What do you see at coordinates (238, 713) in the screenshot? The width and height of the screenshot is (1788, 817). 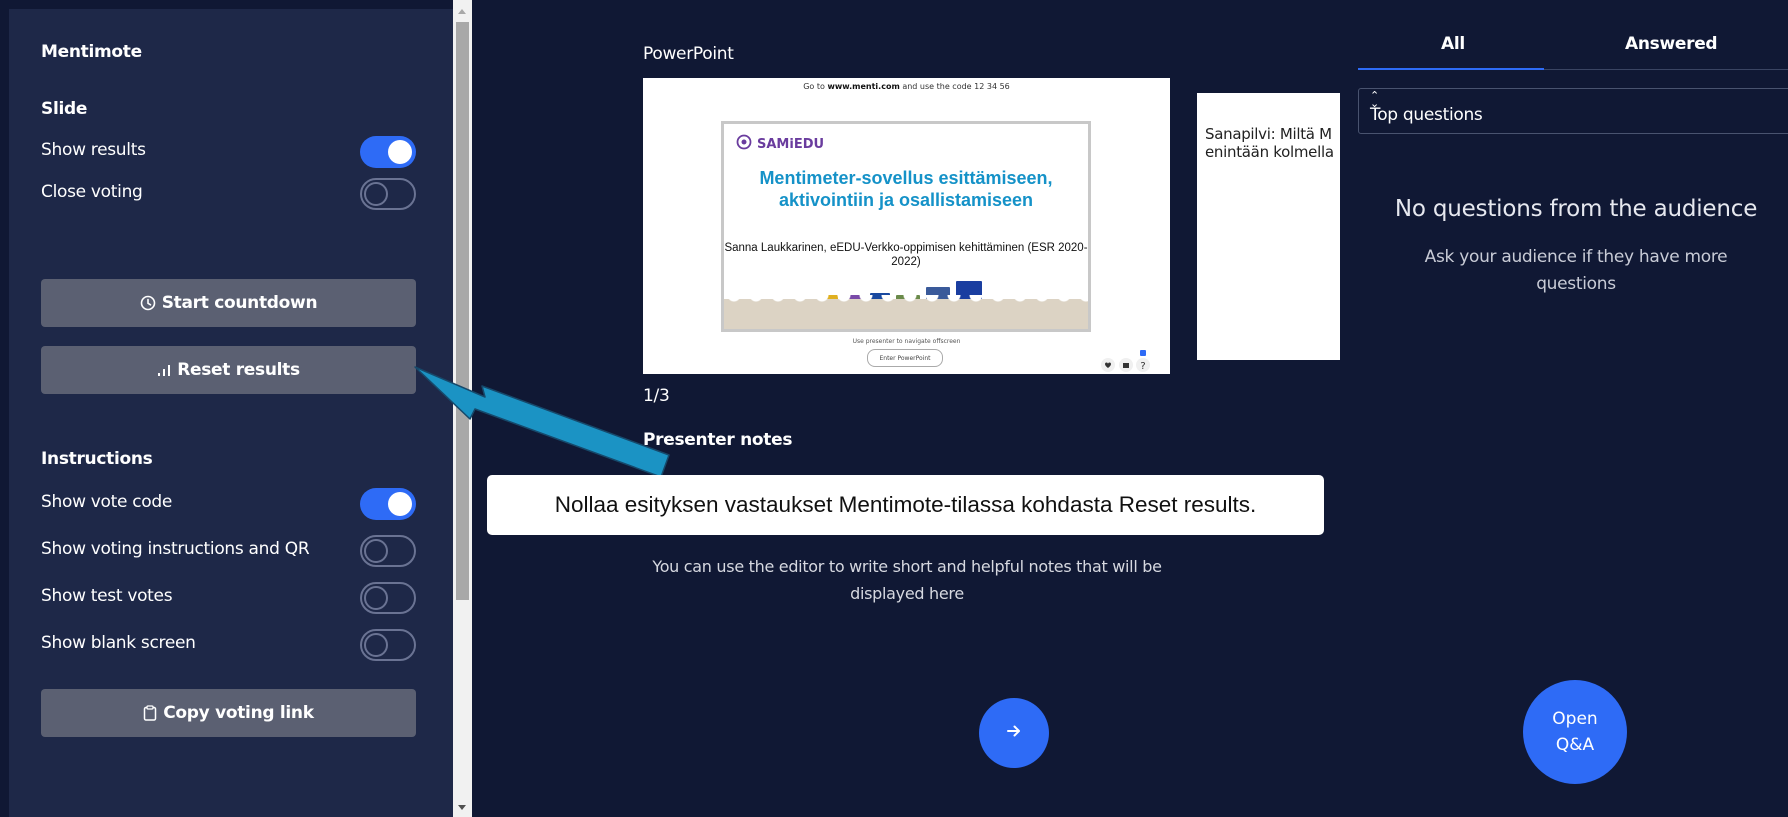 I see `copy-voting-link-label: Copy voting link` at bounding box center [238, 713].